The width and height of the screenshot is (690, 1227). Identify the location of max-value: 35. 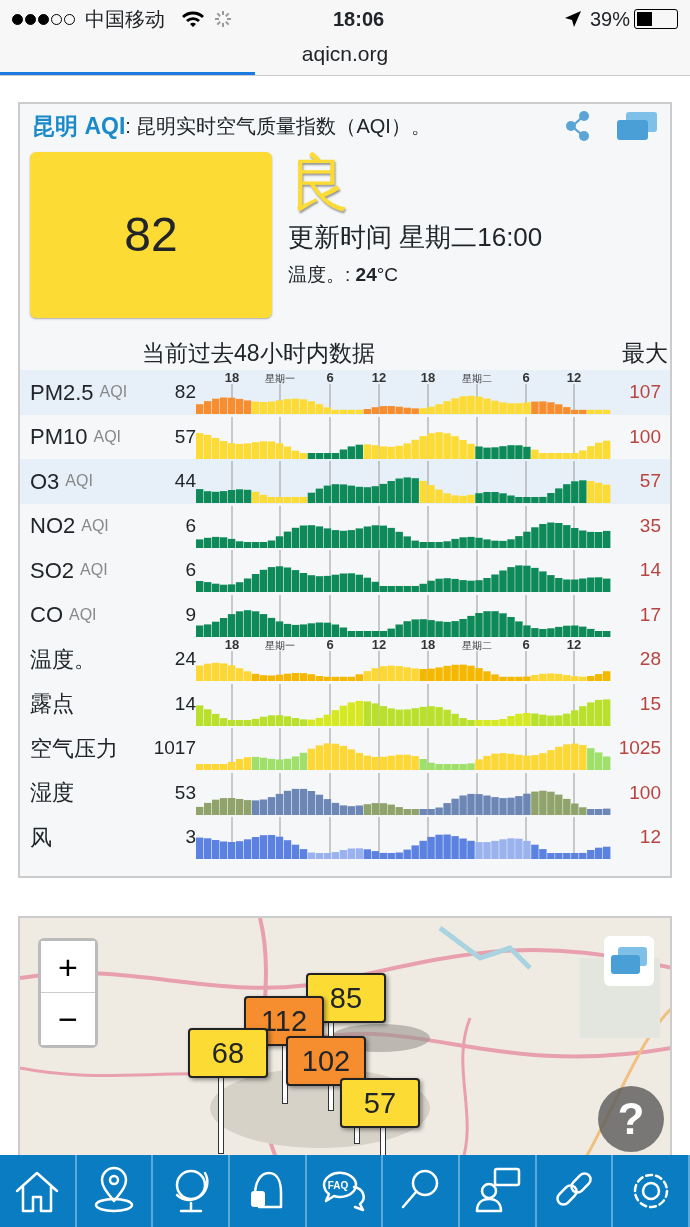
(650, 525).